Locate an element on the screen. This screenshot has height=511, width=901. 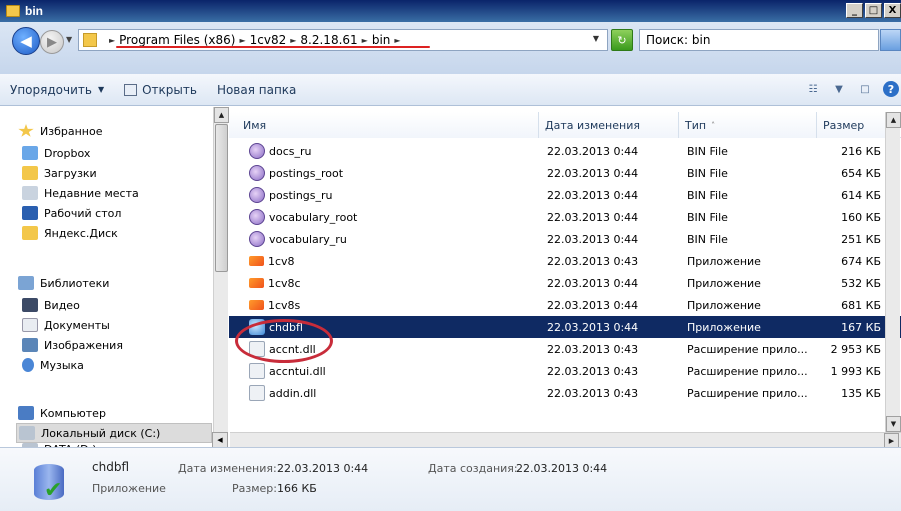
column-size: Размер is located at coordinates (852, 125).